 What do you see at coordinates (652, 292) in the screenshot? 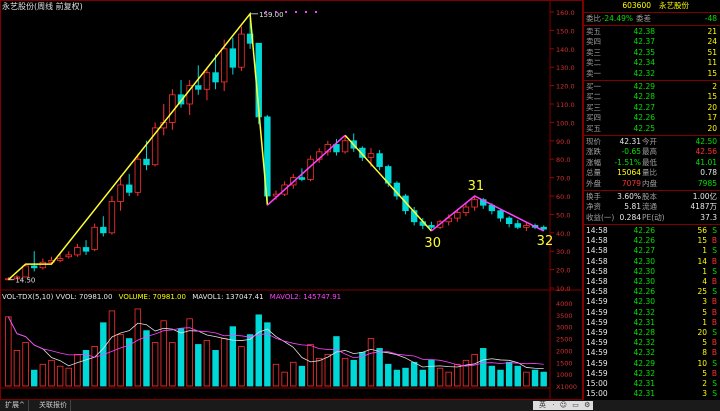
I see `tick-row: 14:58 42.26 25 S` at bounding box center [652, 292].